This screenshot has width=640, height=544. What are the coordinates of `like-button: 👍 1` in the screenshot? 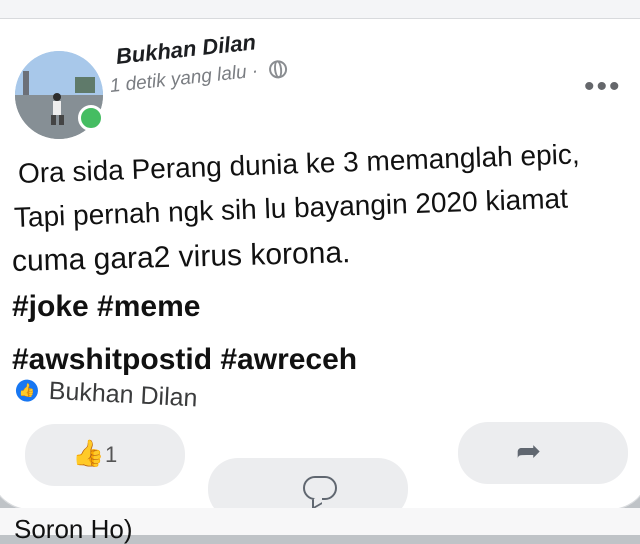 It's located at (105, 455).